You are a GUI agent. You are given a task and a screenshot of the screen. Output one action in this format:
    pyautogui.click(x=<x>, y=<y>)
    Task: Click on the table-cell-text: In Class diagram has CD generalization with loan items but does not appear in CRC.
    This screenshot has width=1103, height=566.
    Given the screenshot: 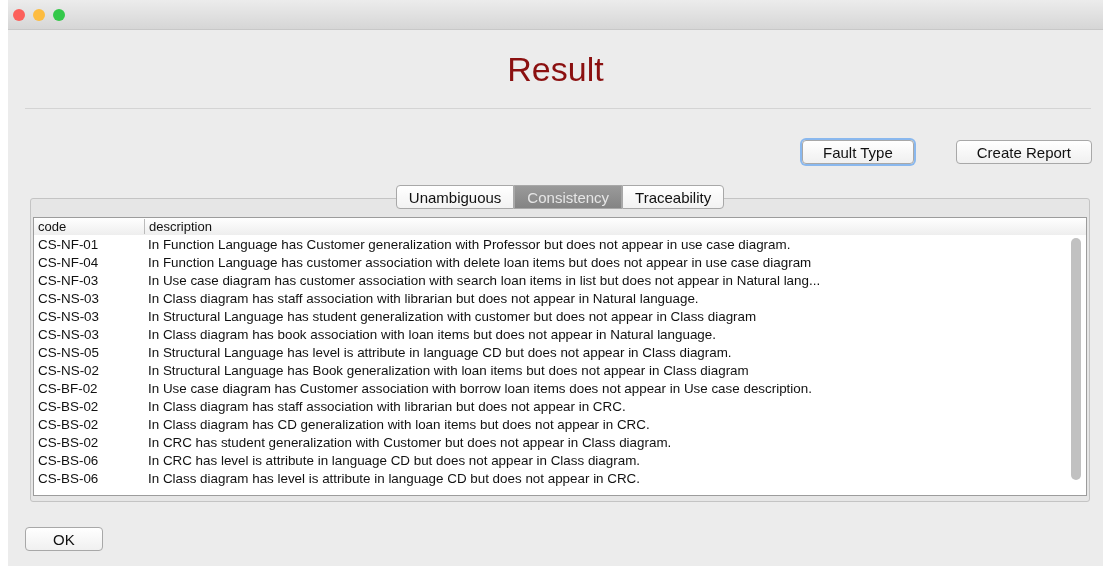 What is the action you would take?
    pyautogui.click(x=398, y=424)
    